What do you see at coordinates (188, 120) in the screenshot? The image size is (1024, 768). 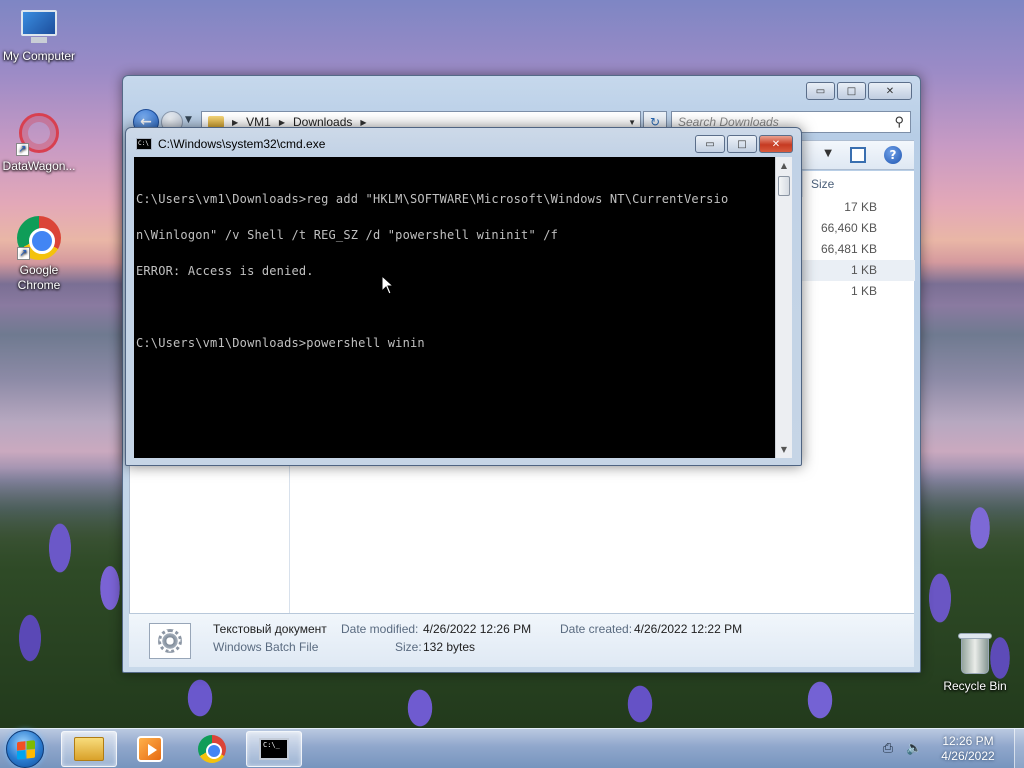 I see `recent-pages-dropdown: ▼` at bounding box center [188, 120].